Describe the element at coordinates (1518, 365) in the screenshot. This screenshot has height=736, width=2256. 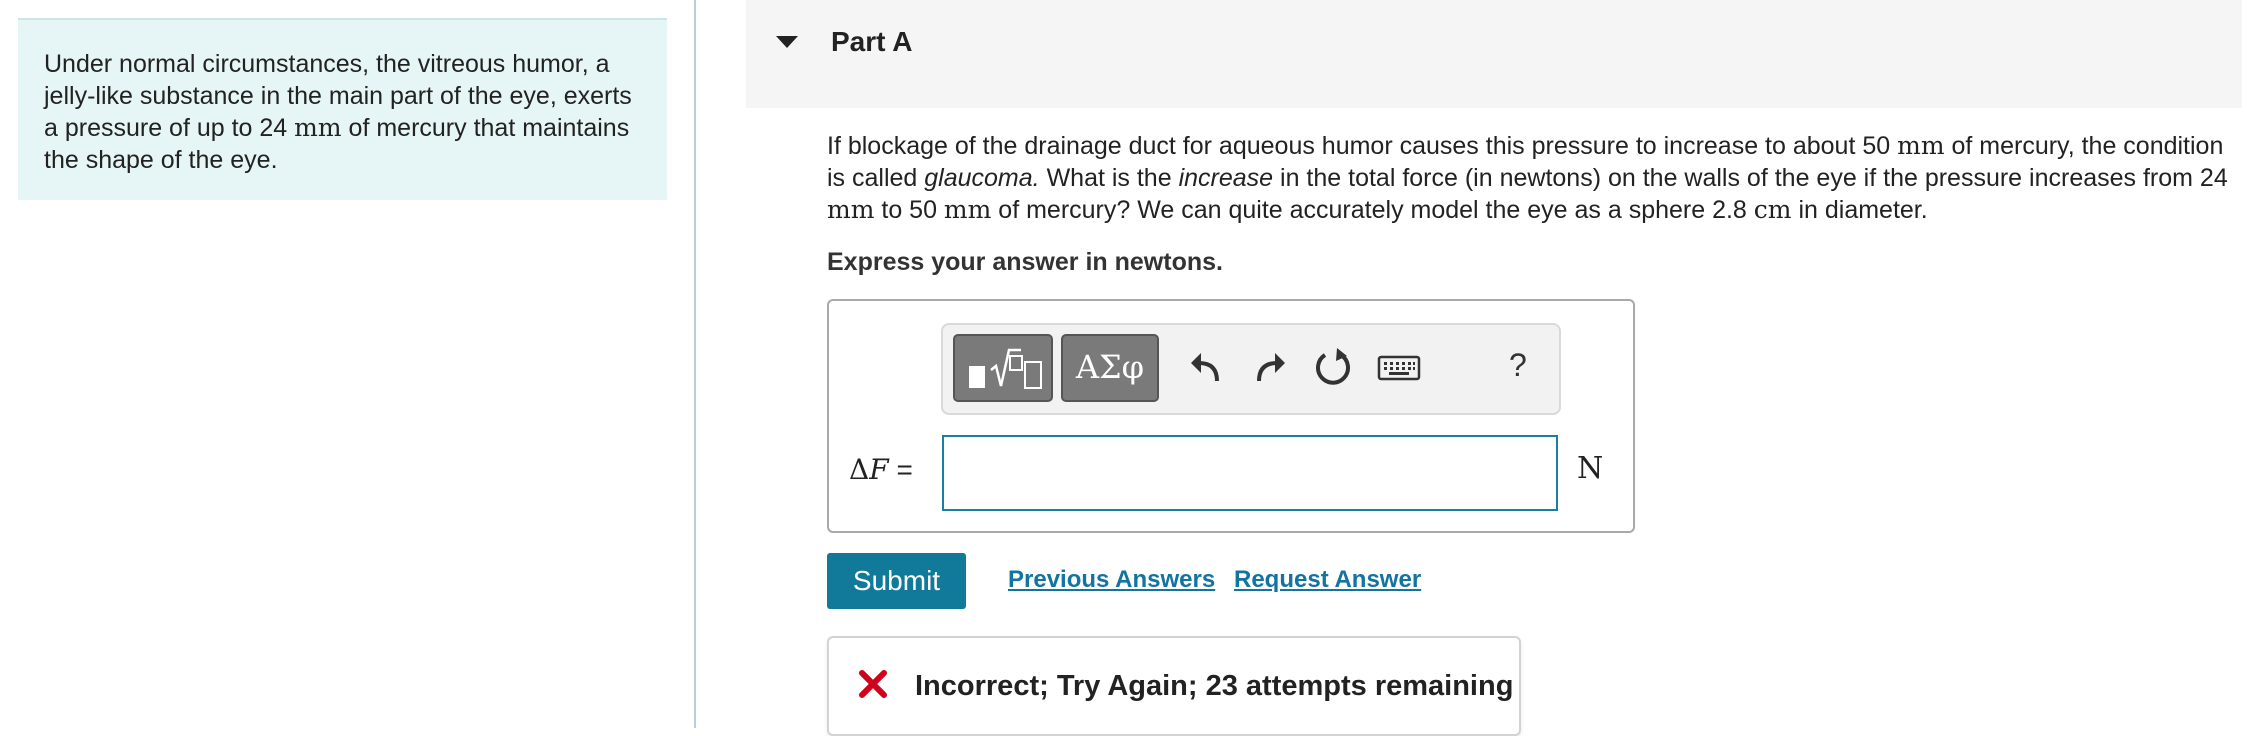
I see `help-button: ?` at that location.